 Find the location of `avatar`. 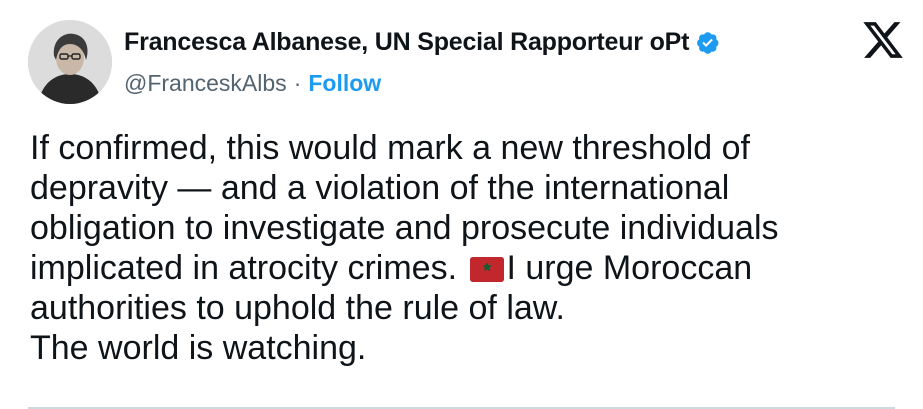

avatar is located at coordinates (70, 62).